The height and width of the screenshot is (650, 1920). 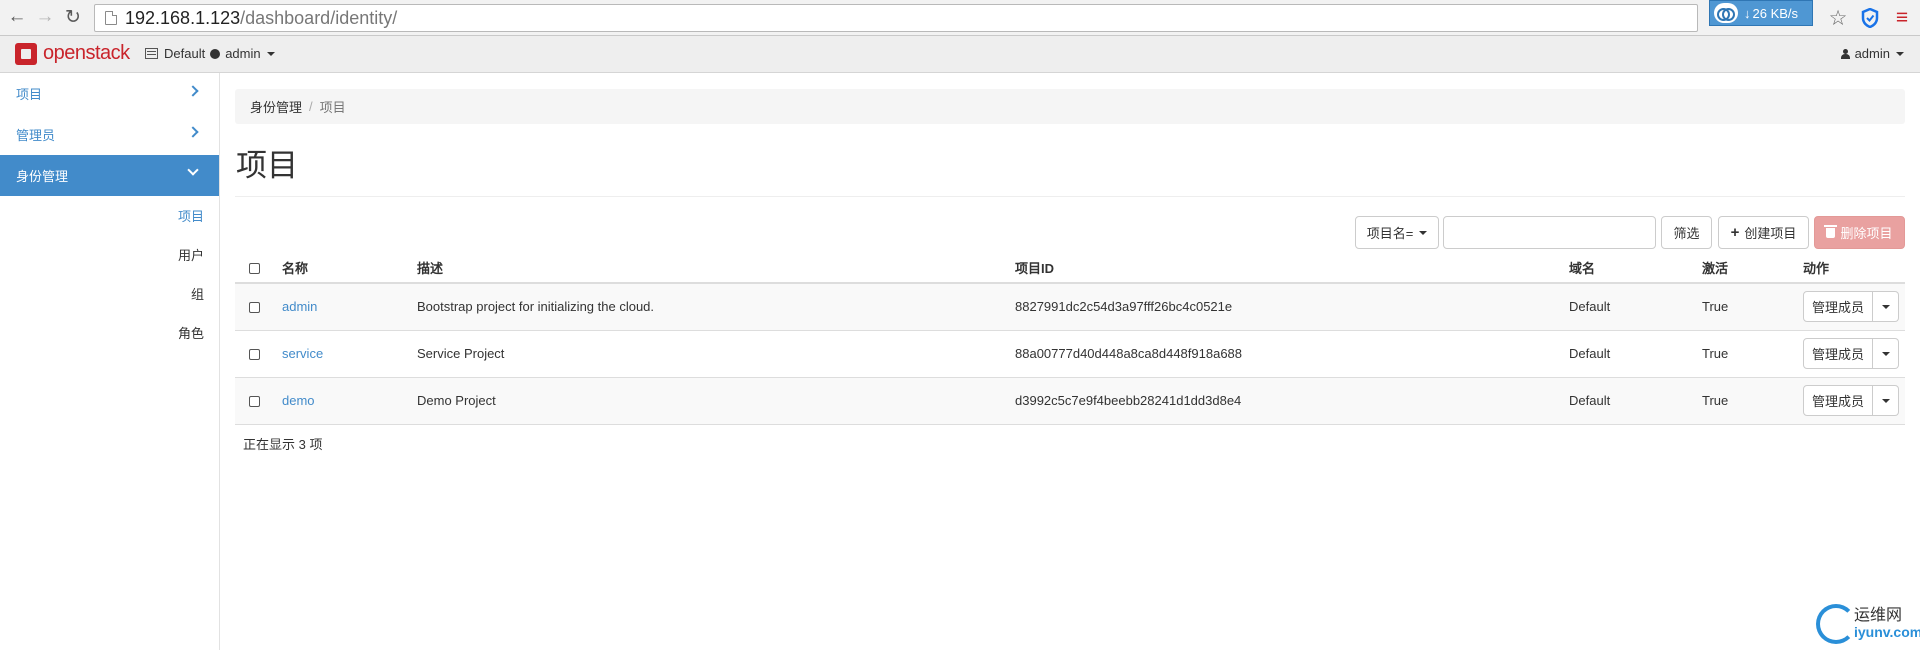 What do you see at coordinates (1735, 232) in the screenshot?
I see `plus-icon: +` at bounding box center [1735, 232].